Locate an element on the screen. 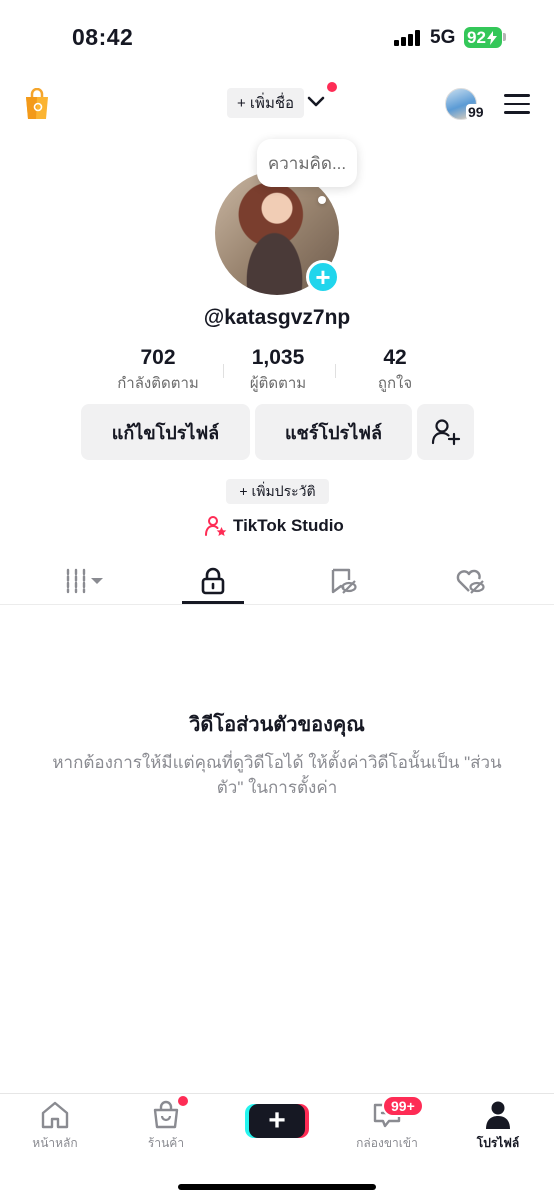  profile-icon is located at coordinates (498, 1115).